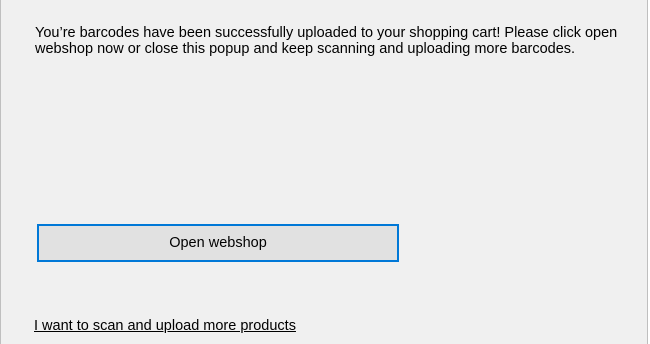  I want to click on open-webshop-button: Open webshop, so click(218, 243).